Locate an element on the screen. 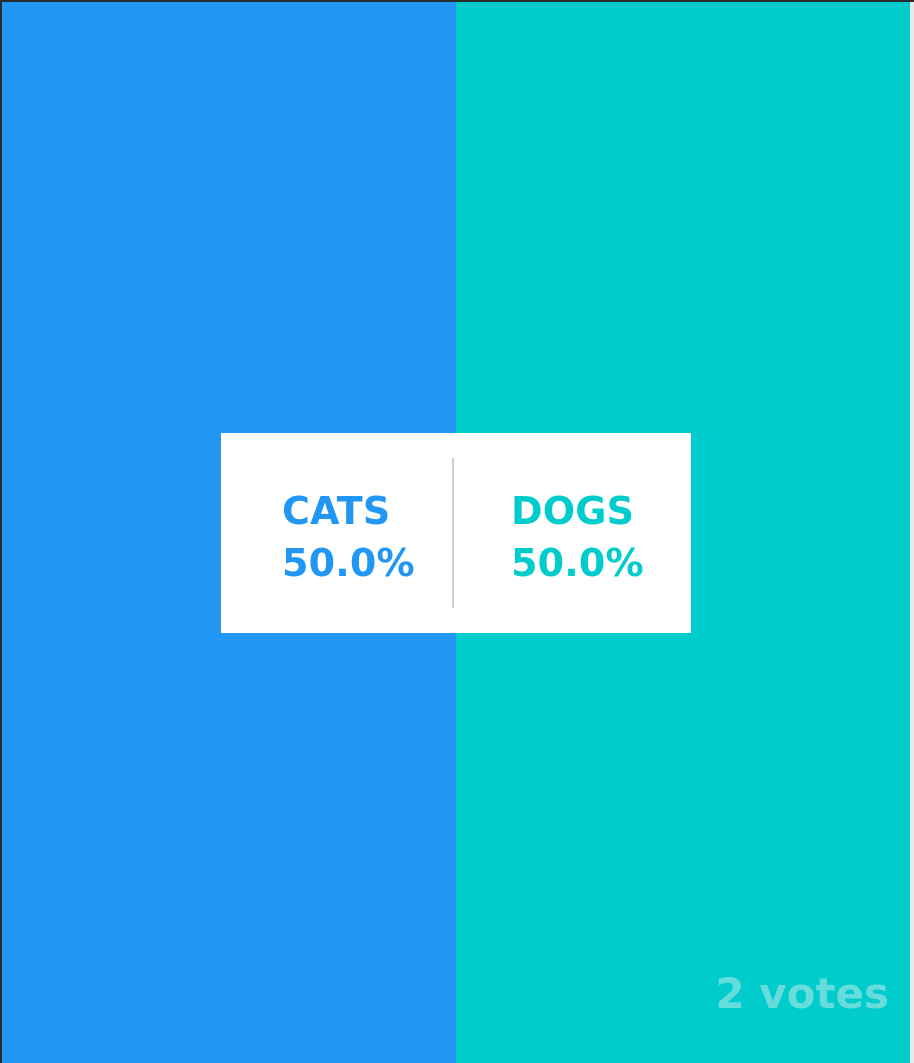  dogs-result: DOGS 50.0% is located at coordinates (577, 537).